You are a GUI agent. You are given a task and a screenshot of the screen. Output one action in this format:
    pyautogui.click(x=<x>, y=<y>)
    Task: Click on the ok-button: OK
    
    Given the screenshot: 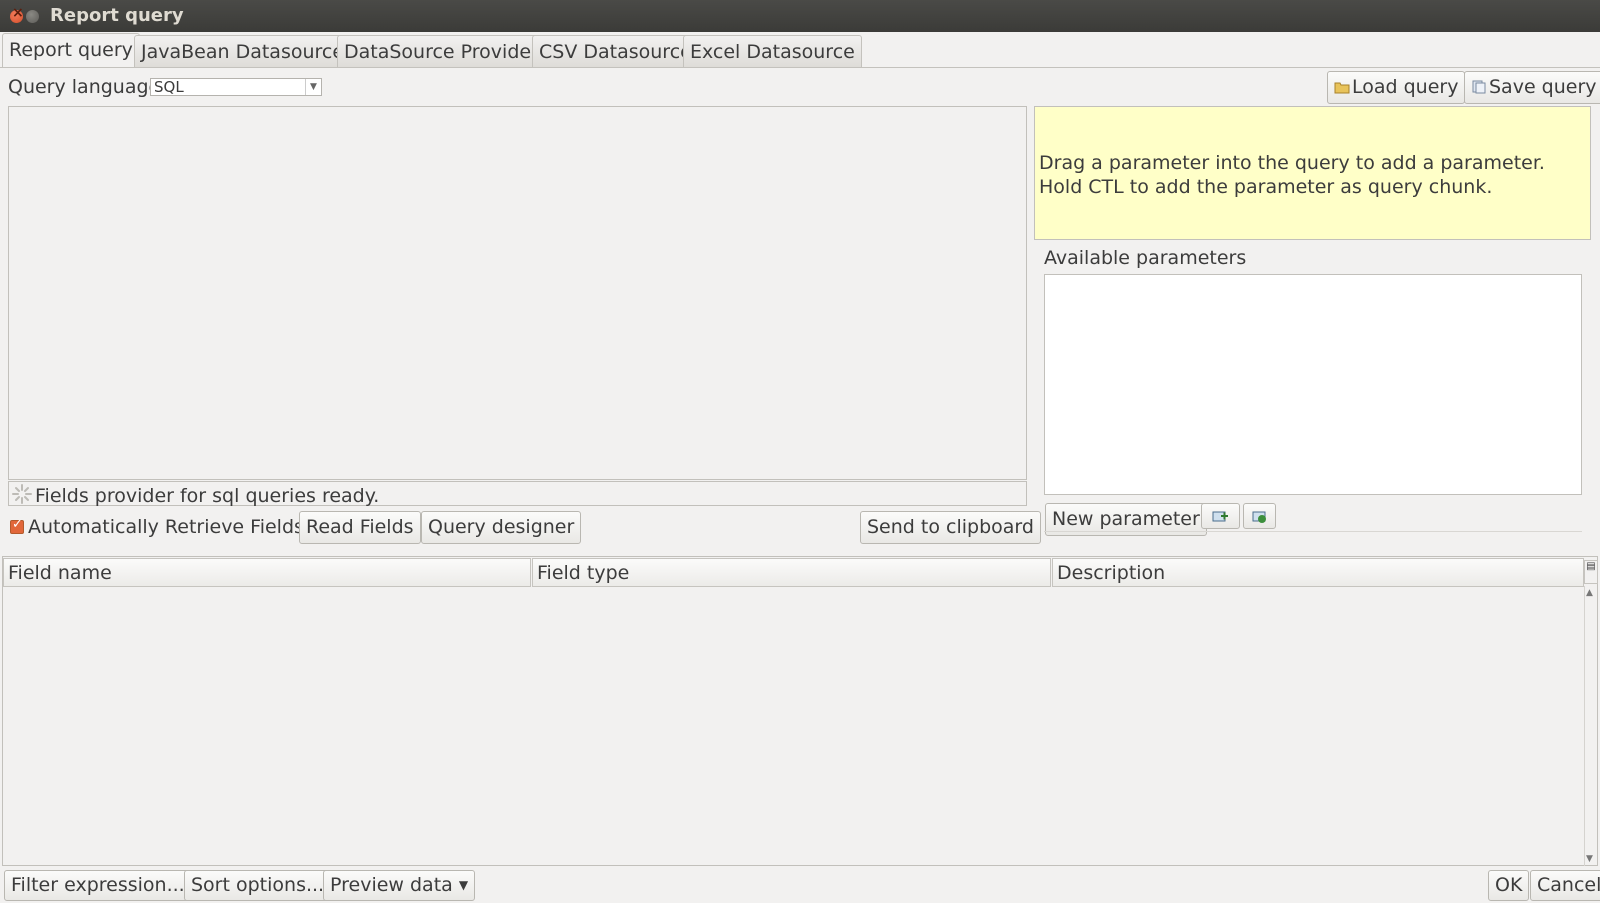 What is the action you would take?
    pyautogui.click(x=1509, y=885)
    